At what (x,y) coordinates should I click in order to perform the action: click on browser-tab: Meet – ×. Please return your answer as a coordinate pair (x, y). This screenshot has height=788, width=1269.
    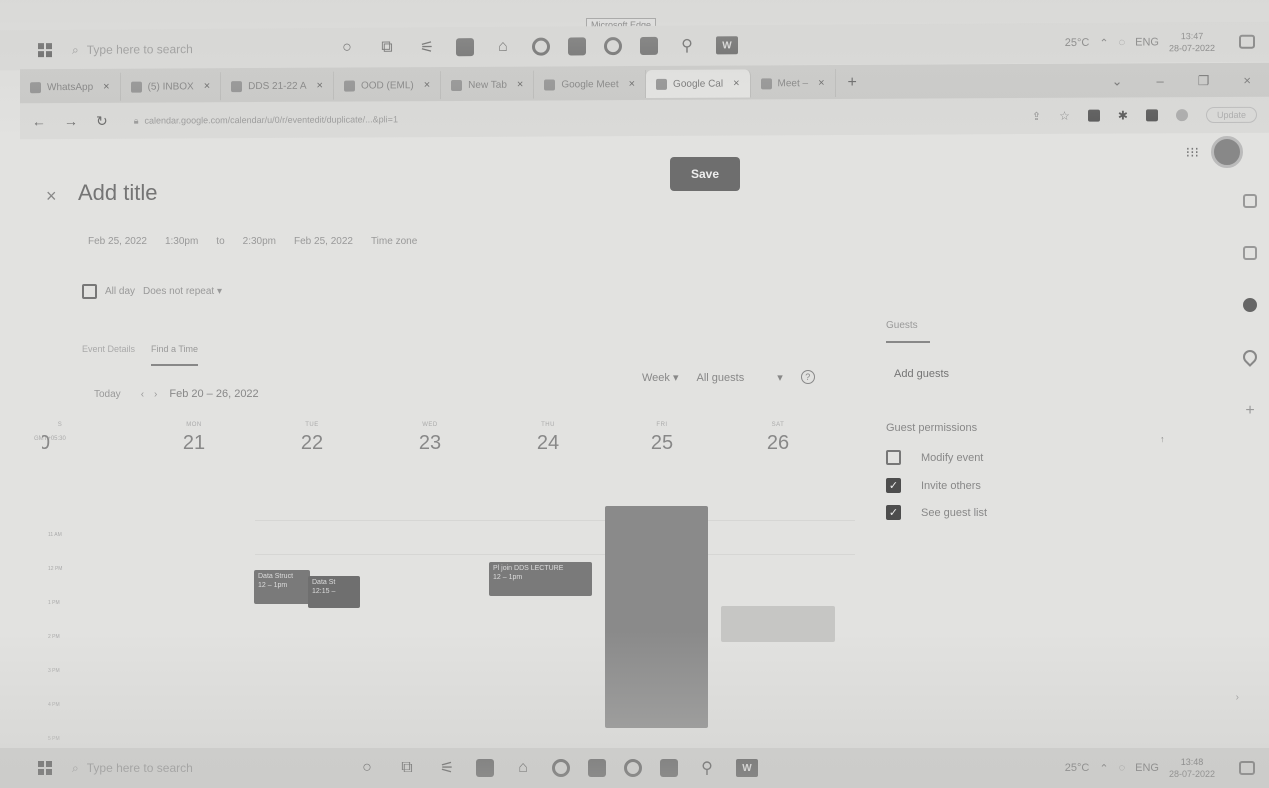
    Looking at the image, I should click on (793, 83).